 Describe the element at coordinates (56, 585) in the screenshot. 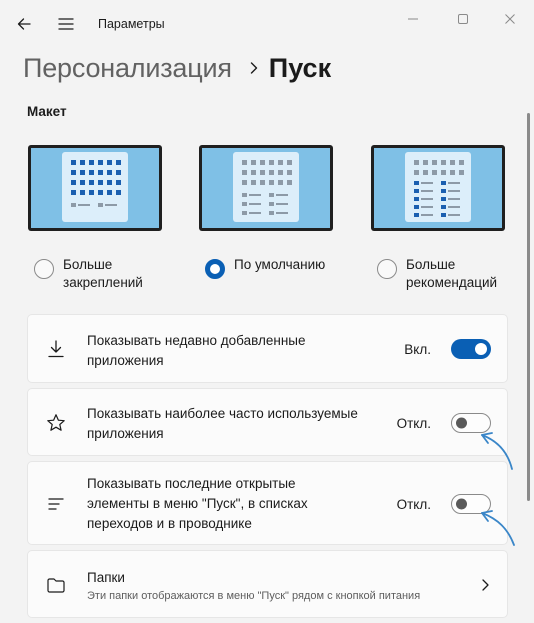

I see `folder-icon` at that location.